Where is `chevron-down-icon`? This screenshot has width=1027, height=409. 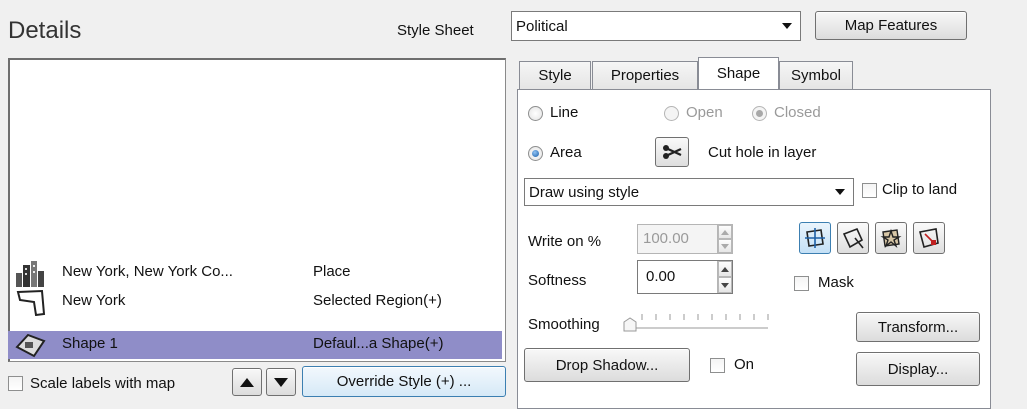 chevron-down-icon is located at coordinates (840, 192).